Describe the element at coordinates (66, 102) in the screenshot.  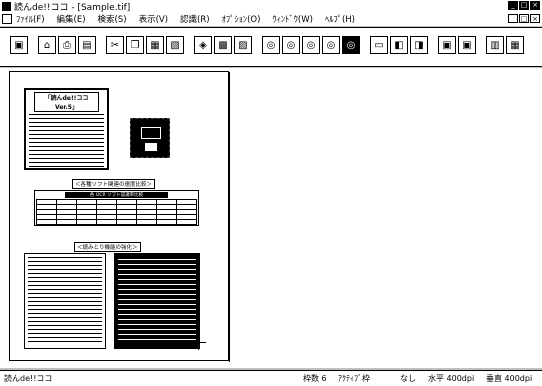
I see `header-title: 「読んde!!ココ Ver.5」` at that location.